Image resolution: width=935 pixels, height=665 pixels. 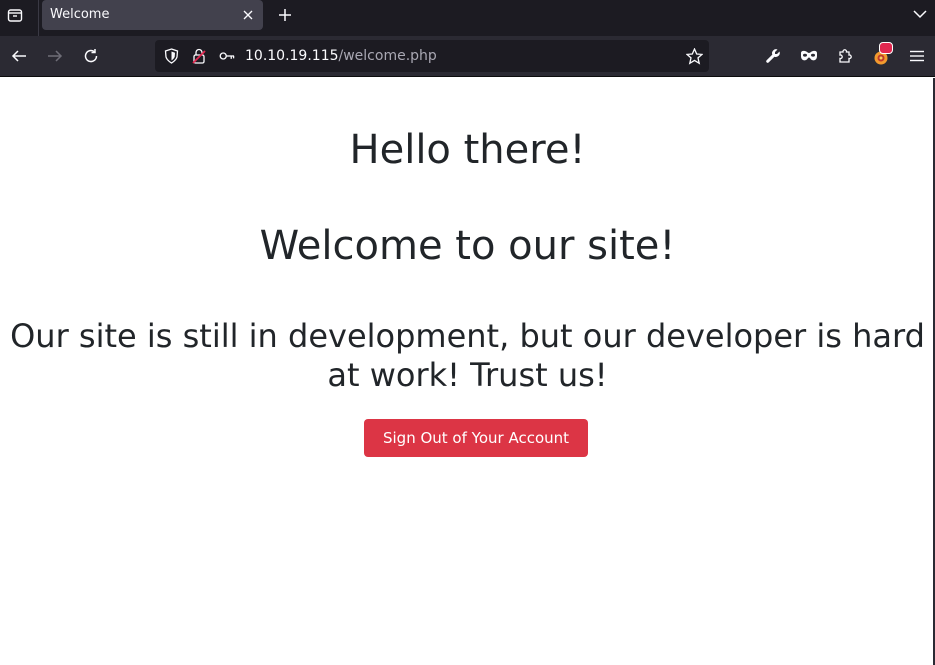 I want to click on mask-icon, so click(x=809, y=56).